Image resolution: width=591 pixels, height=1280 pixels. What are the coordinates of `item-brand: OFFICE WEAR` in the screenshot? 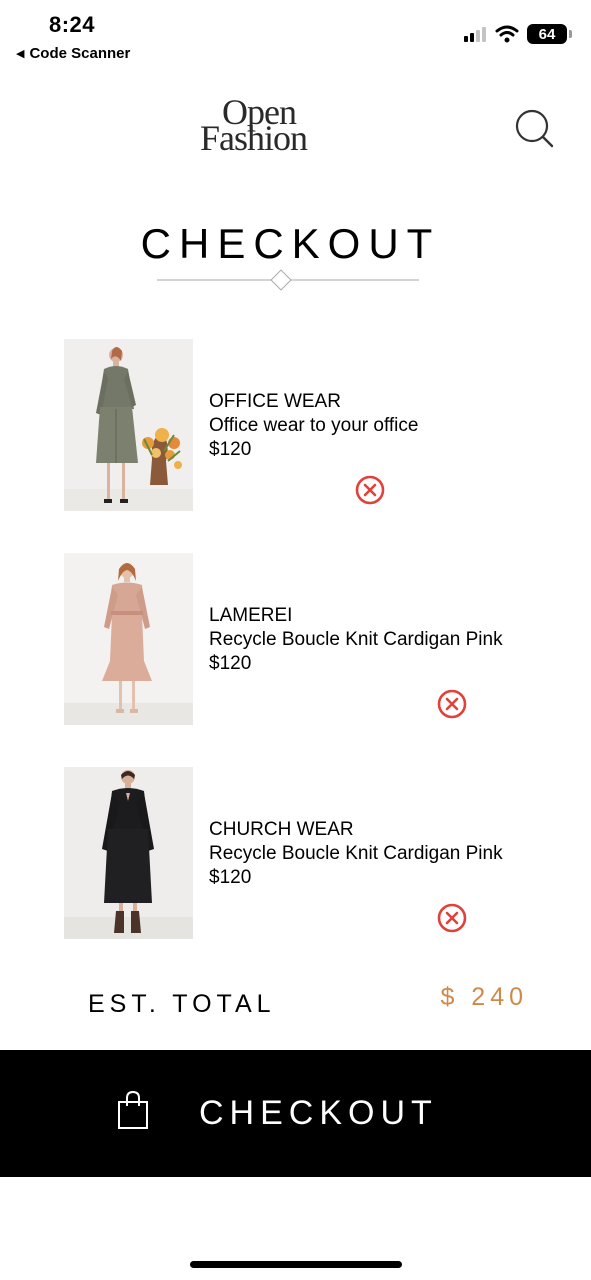 It's located at (275, 401).